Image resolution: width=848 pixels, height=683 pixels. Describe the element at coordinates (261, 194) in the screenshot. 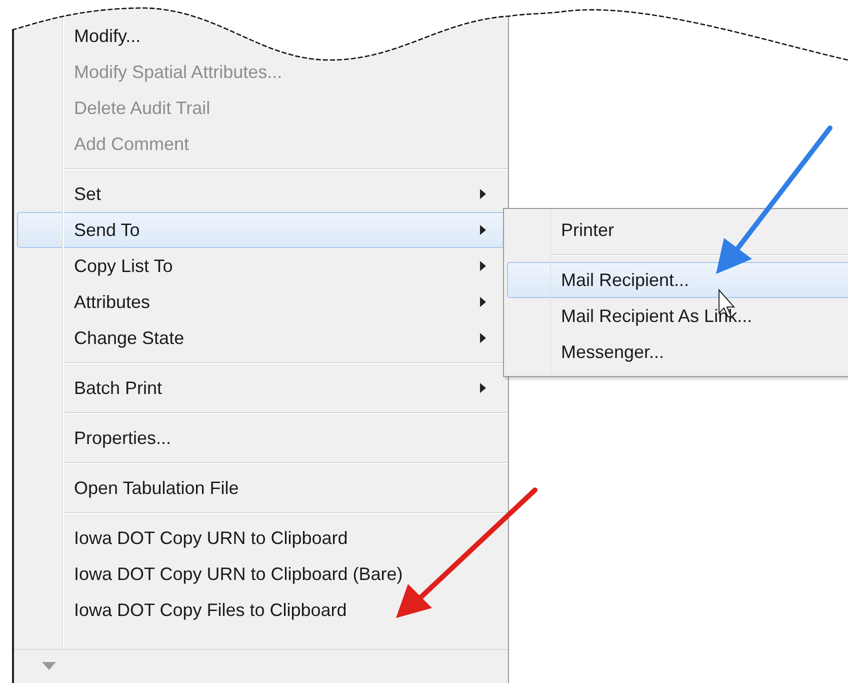

I see `menu-item: Set` at that location.